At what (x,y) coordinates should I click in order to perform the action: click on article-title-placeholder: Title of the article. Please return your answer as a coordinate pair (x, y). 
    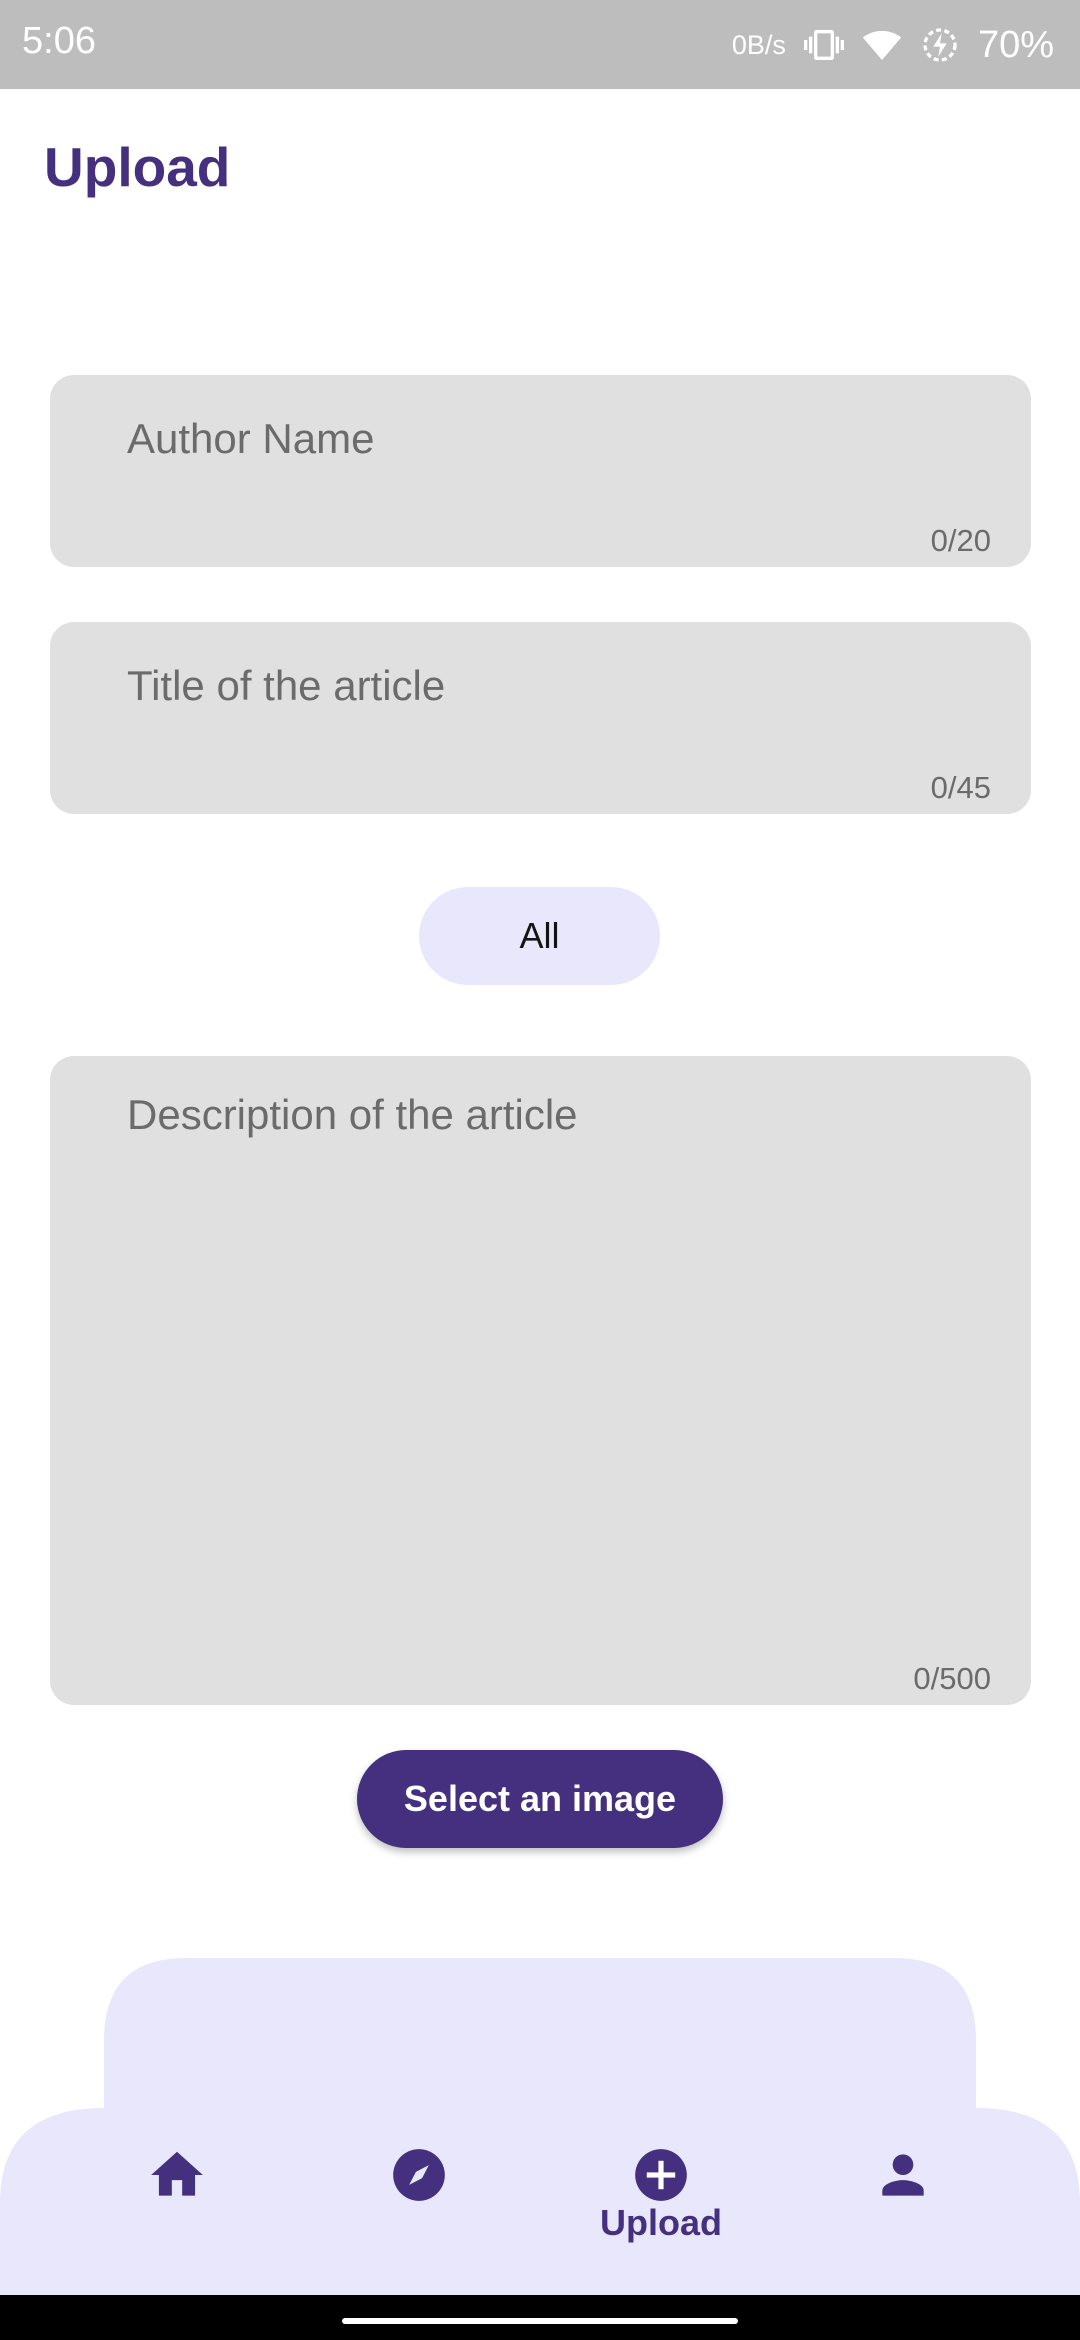
    Looking at the image, I should click on (286, 685).